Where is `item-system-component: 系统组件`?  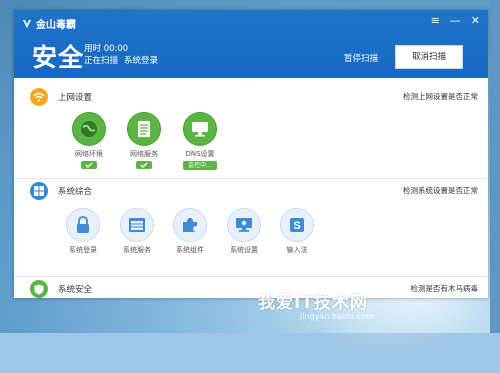 item-system-component: 系统组件 is located at coordinates (190, 231).